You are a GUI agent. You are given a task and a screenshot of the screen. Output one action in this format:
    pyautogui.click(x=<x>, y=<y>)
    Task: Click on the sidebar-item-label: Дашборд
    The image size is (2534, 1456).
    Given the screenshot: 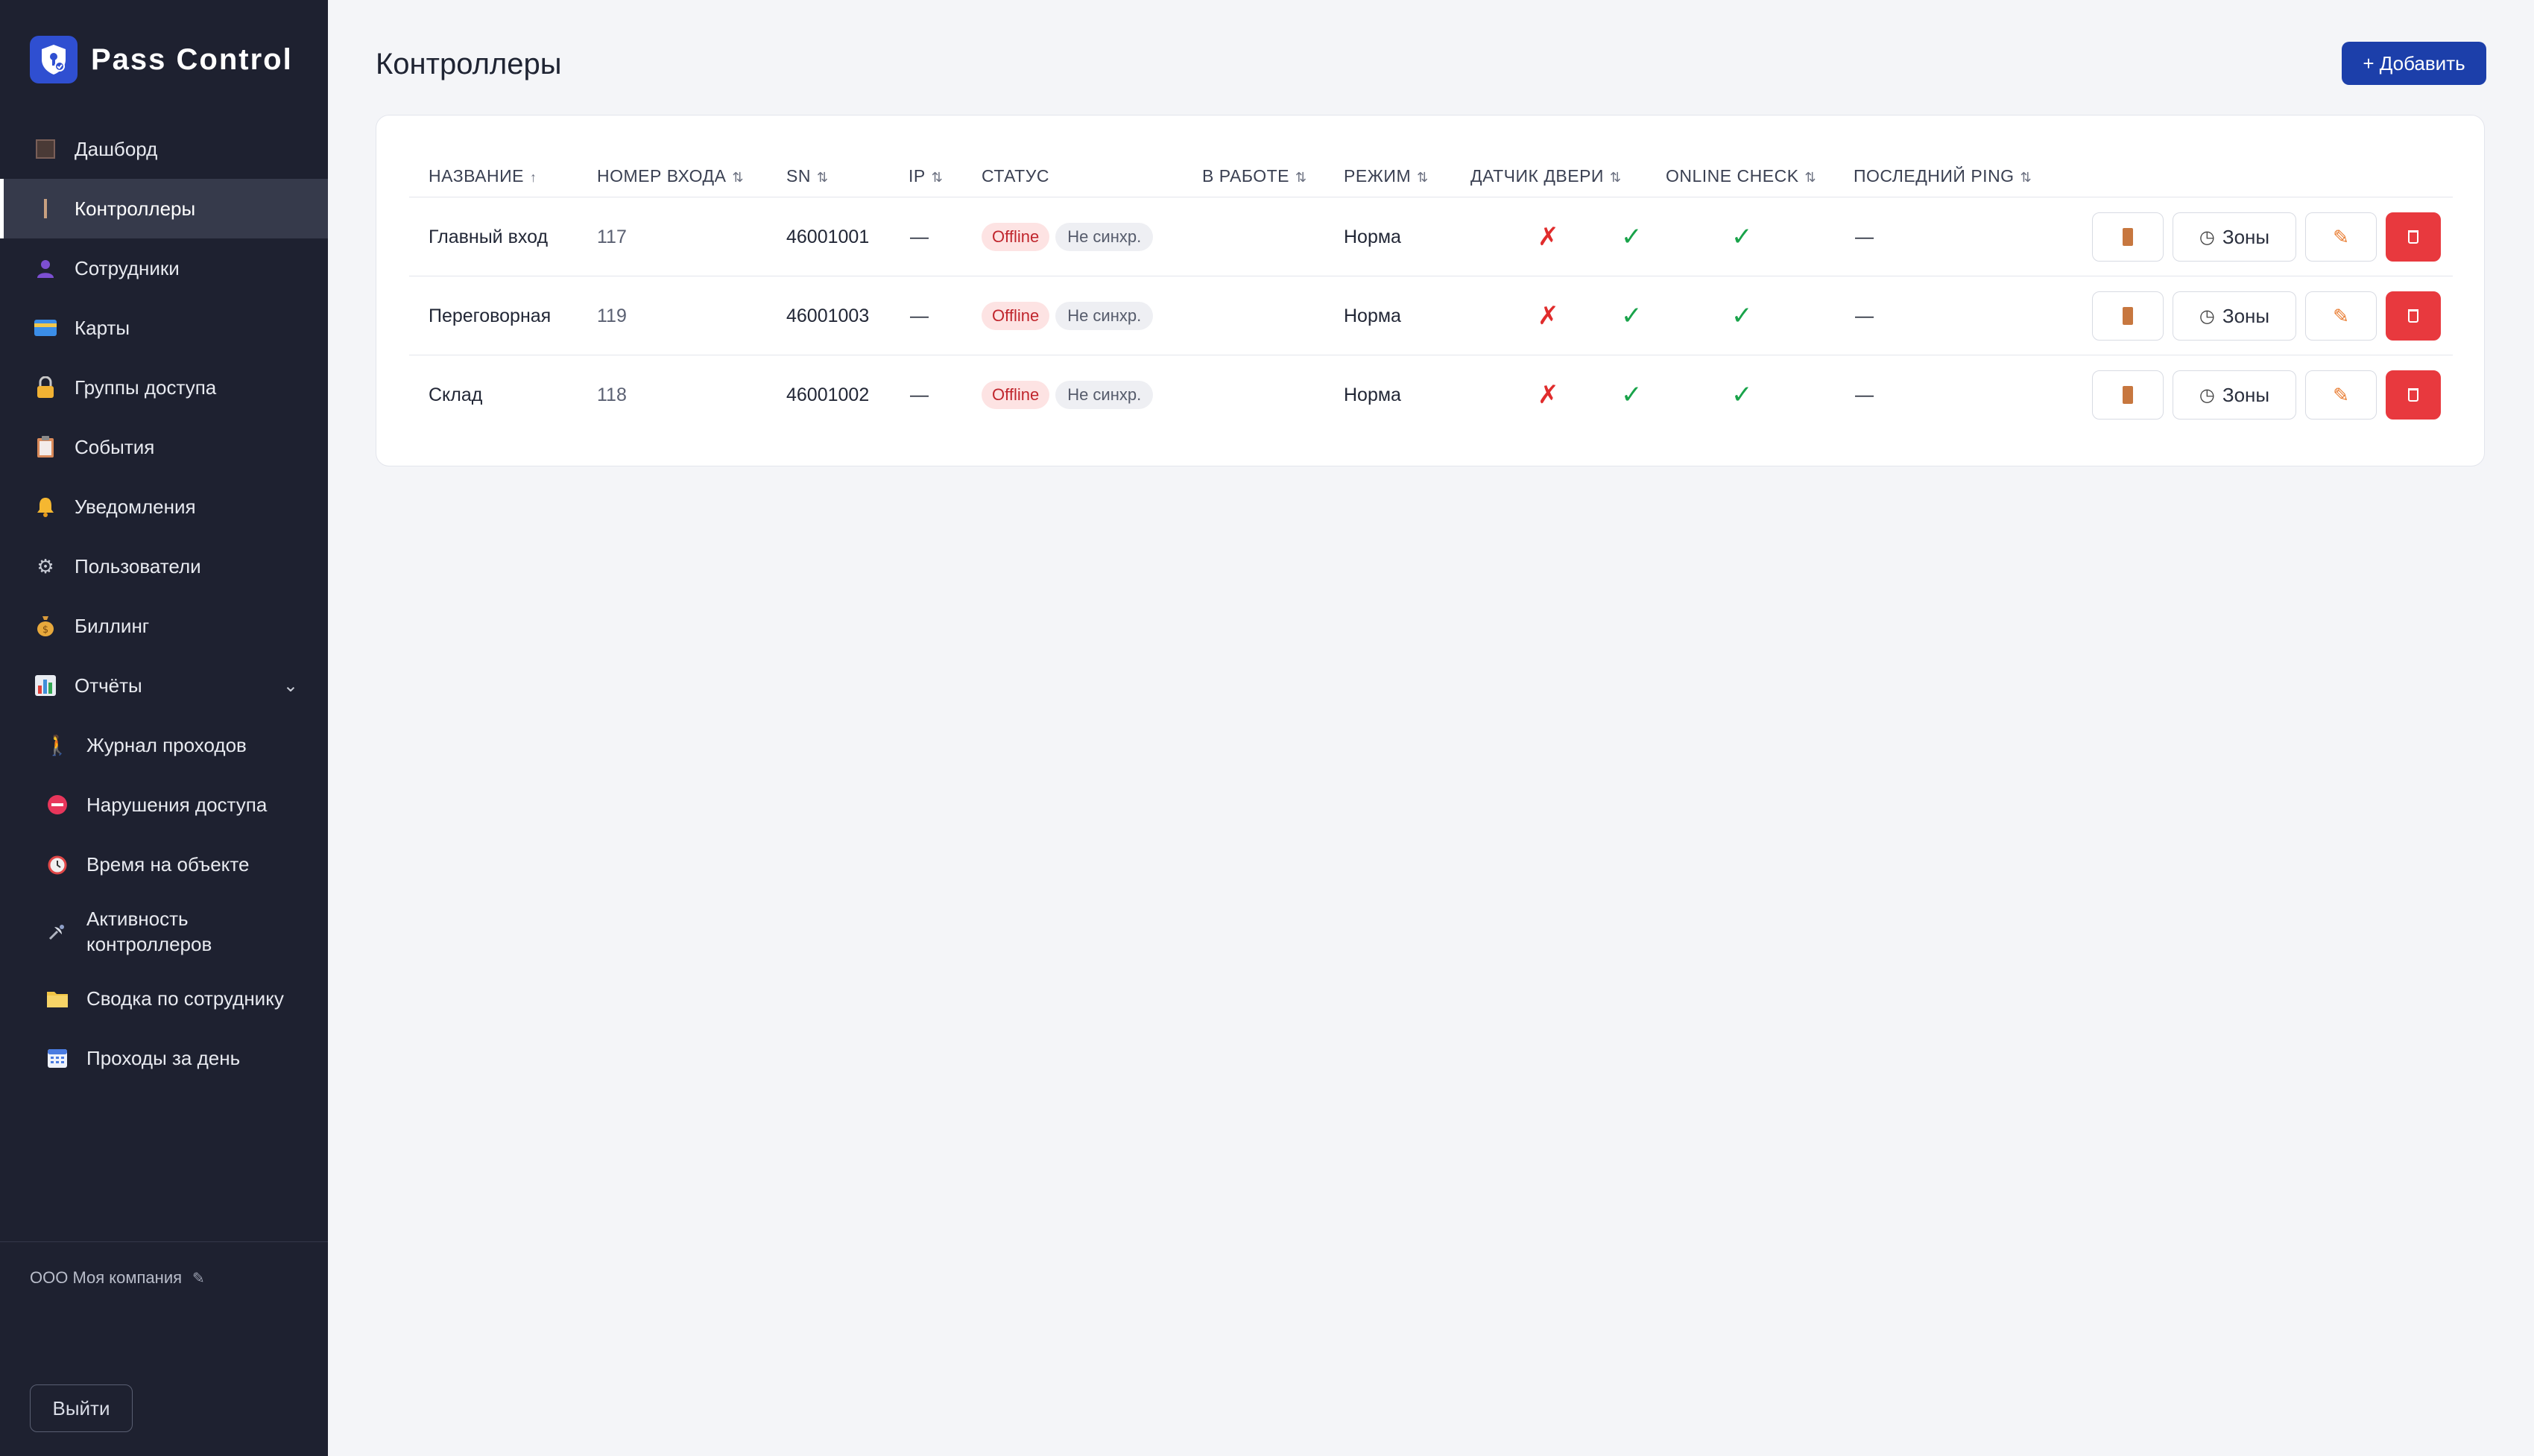 What is the action you would take?
    pyautogui.click(x=116, y=148)
    